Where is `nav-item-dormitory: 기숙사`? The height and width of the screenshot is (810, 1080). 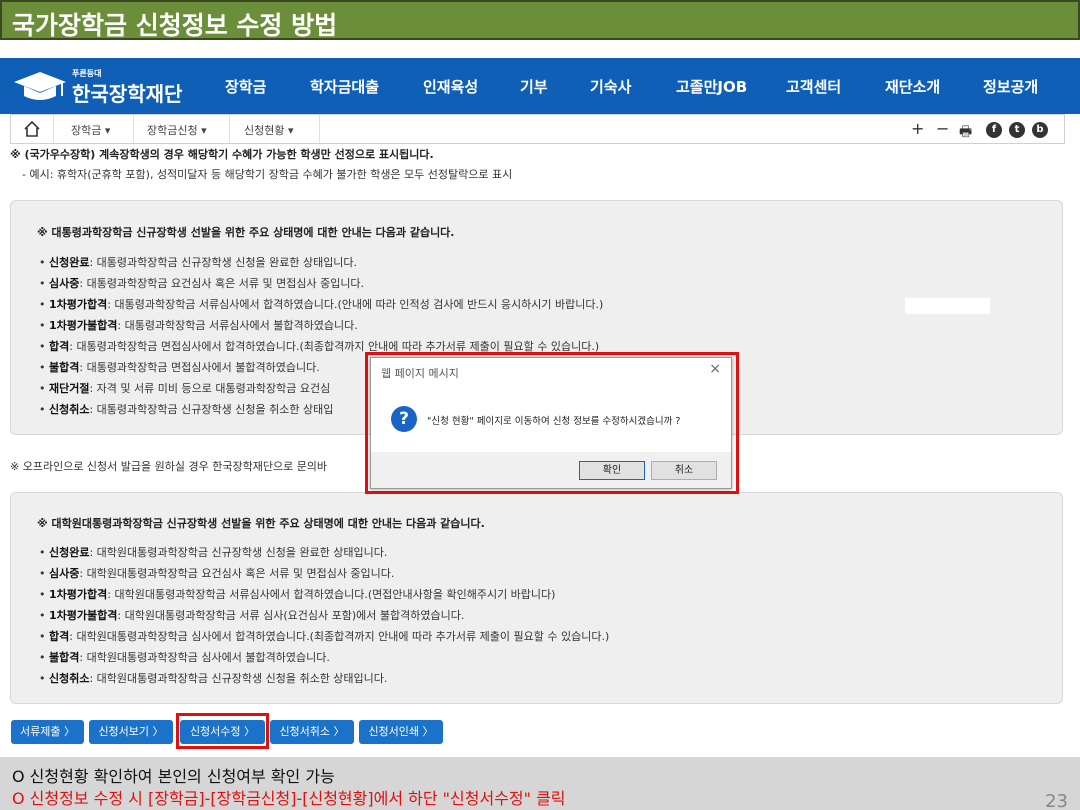 nav-item-dormitory: 기숙사 is located at coordinates (610, 86).